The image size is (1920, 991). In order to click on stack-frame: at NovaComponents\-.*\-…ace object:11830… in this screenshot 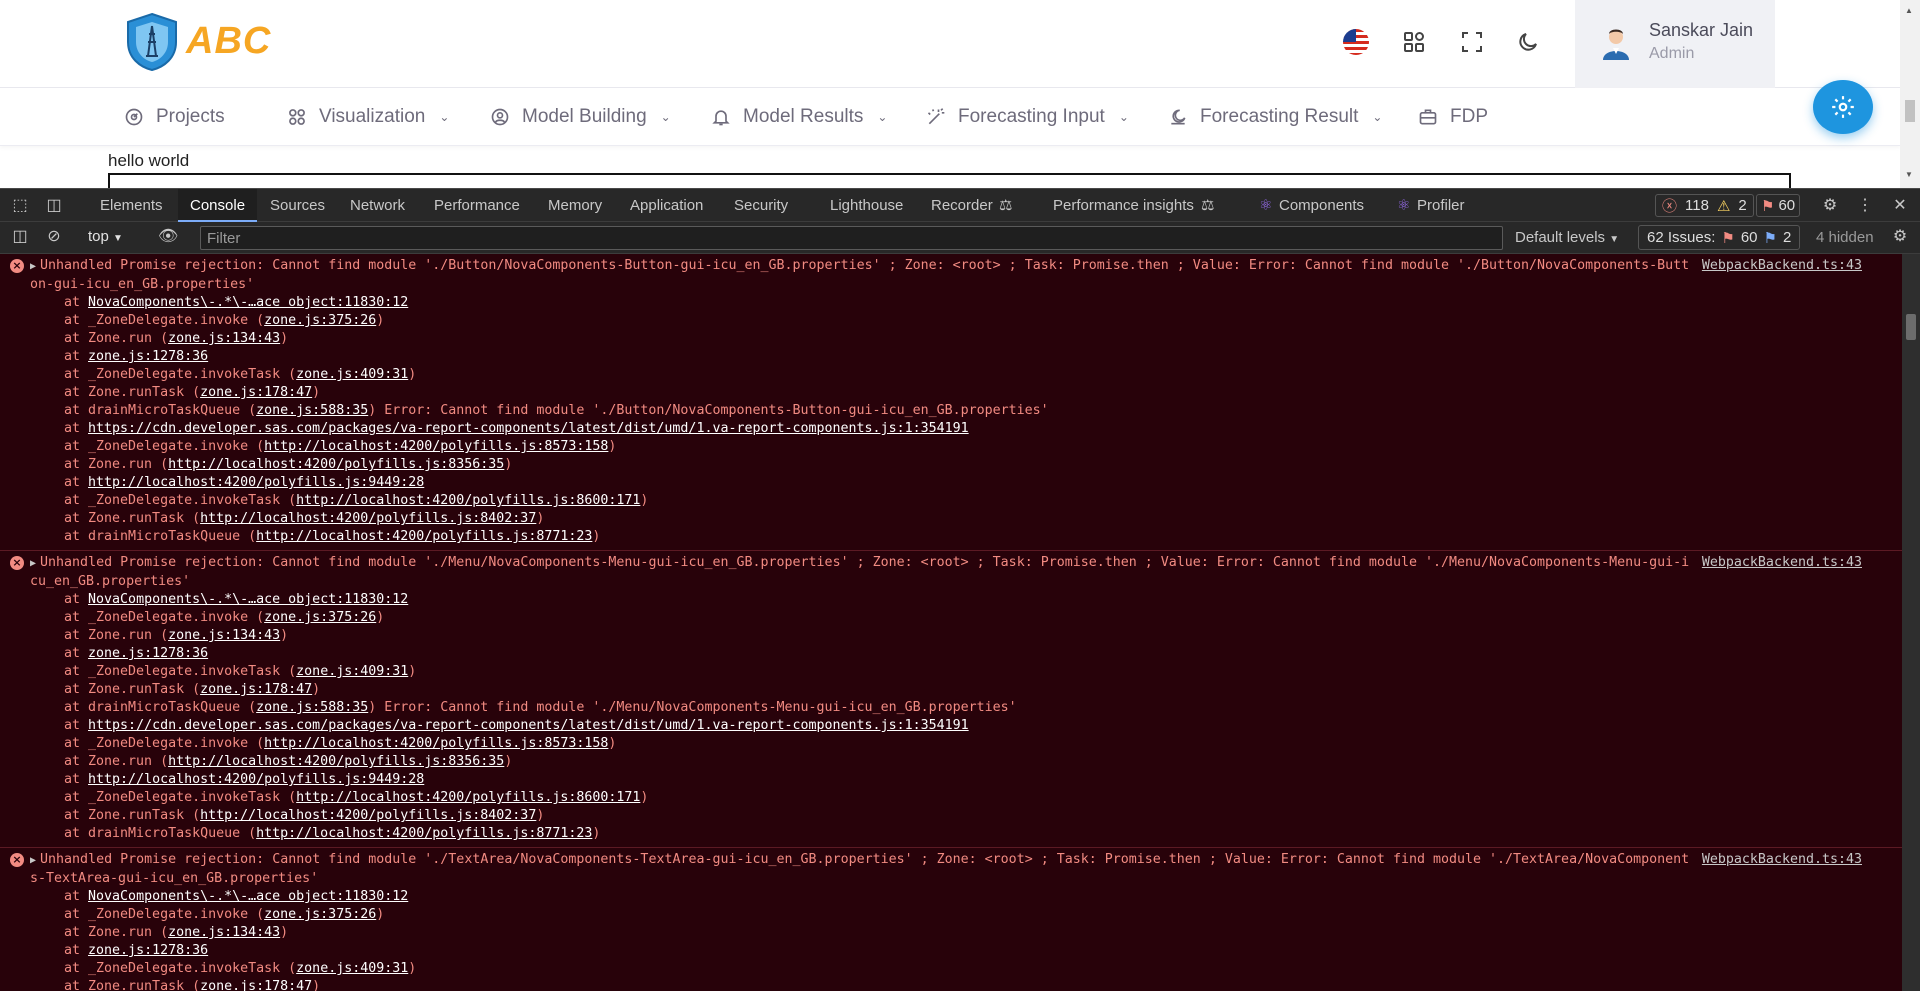, I will do `click(951, 897)`.